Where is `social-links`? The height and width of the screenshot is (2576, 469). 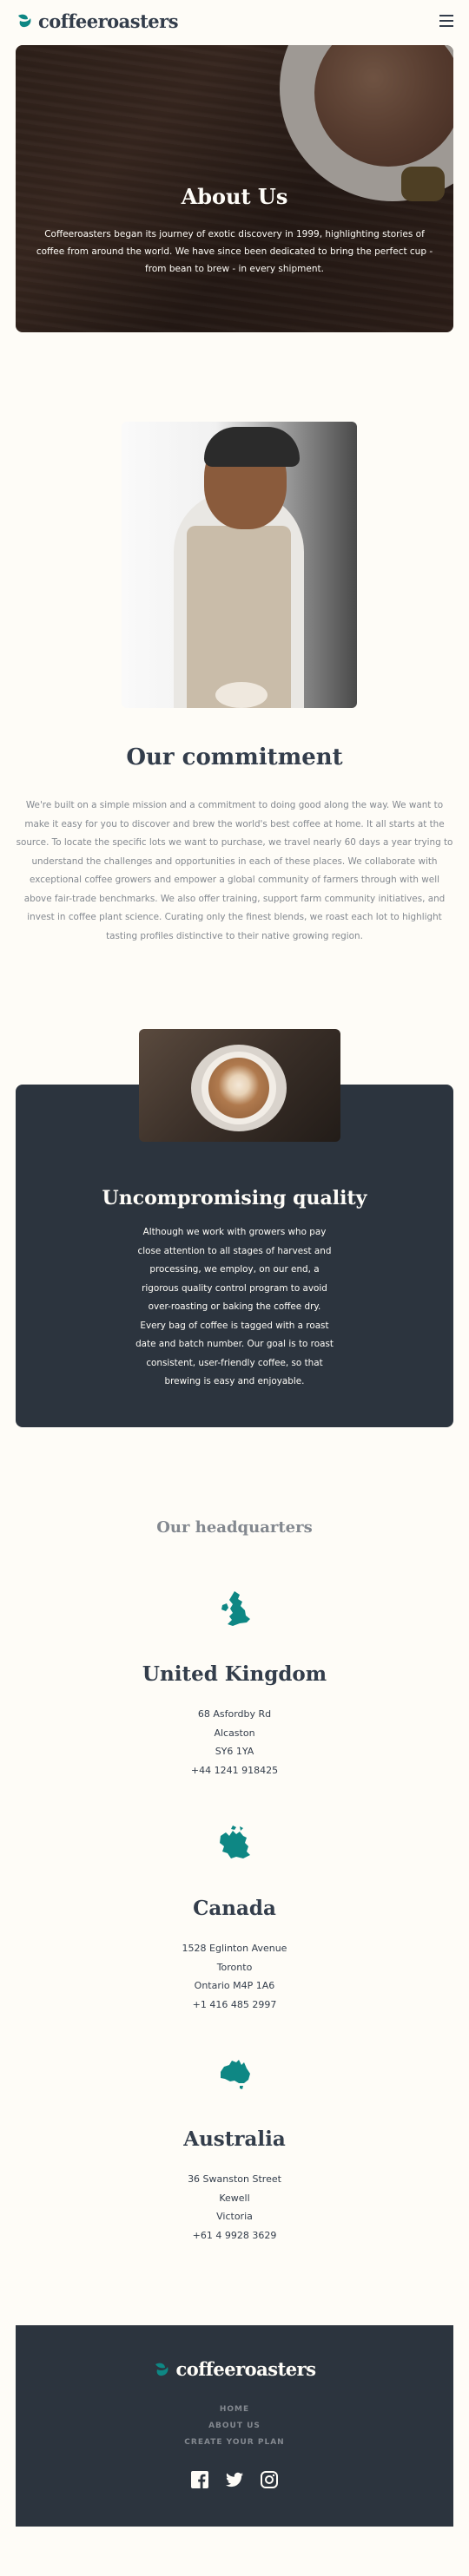 social-links is located at coordinates (234, 2479).